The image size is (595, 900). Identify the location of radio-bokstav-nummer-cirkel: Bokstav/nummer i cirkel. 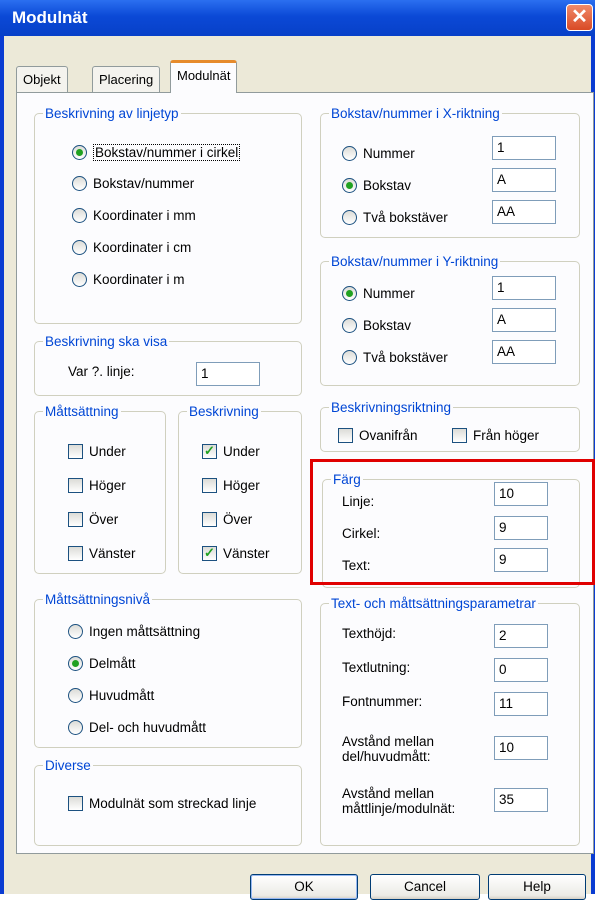
(156, 152).